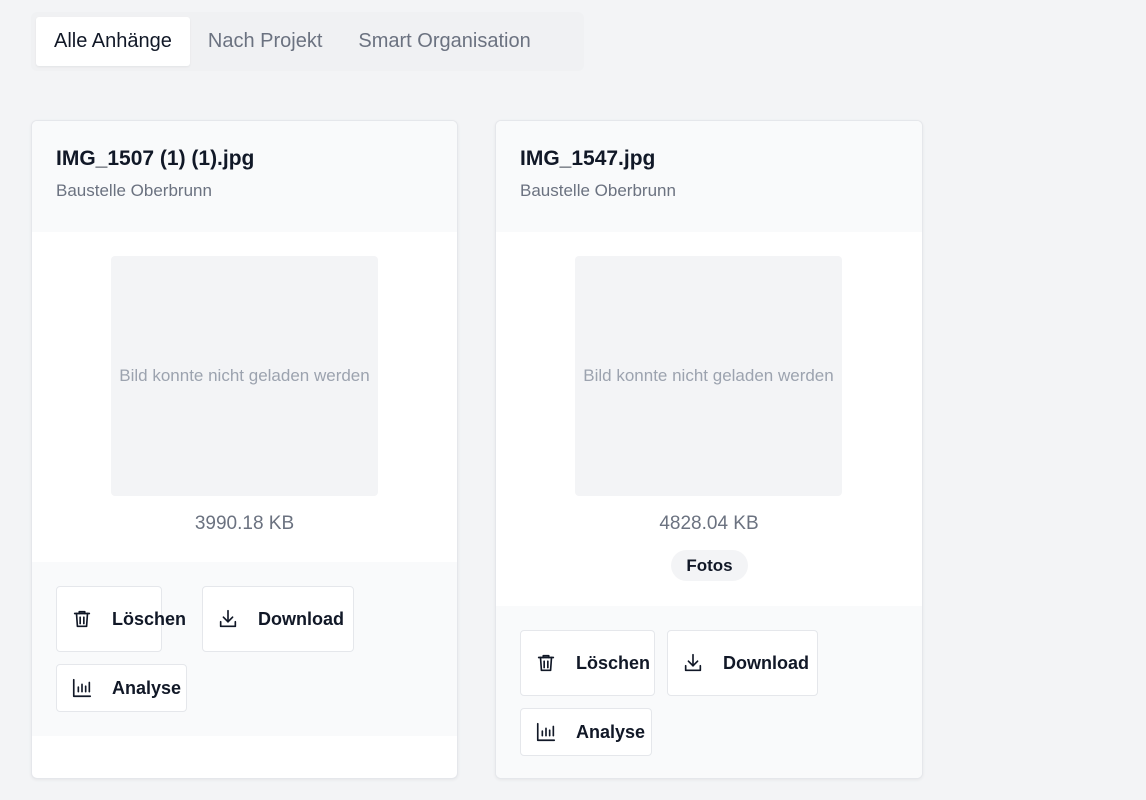  Describe the element at coordinates (709, 176) in the screenshot. I see `card-header: IMG_1547.jpg Baustelle Oberbrunn` at that location.